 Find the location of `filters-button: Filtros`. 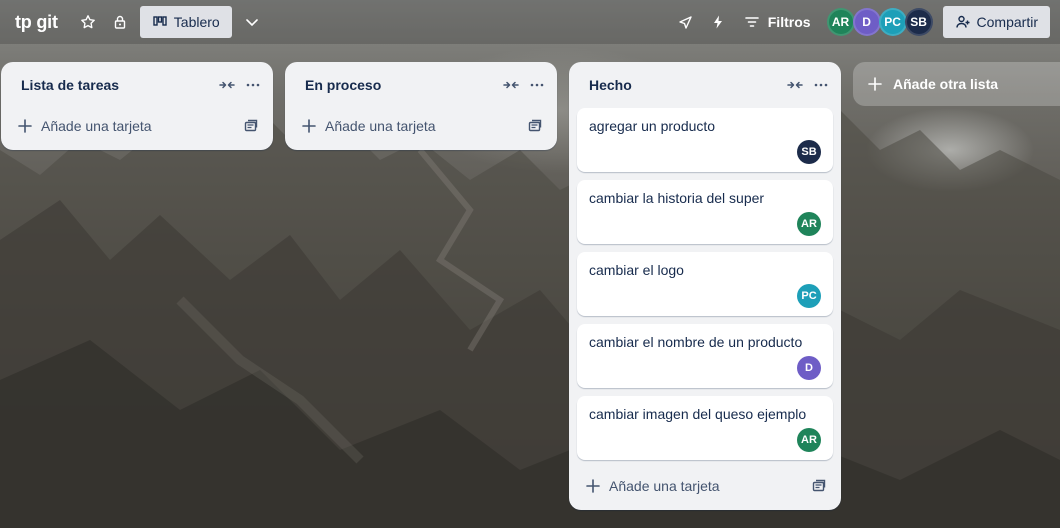

filters-button: Filtros is located at coordinates (777, 22).